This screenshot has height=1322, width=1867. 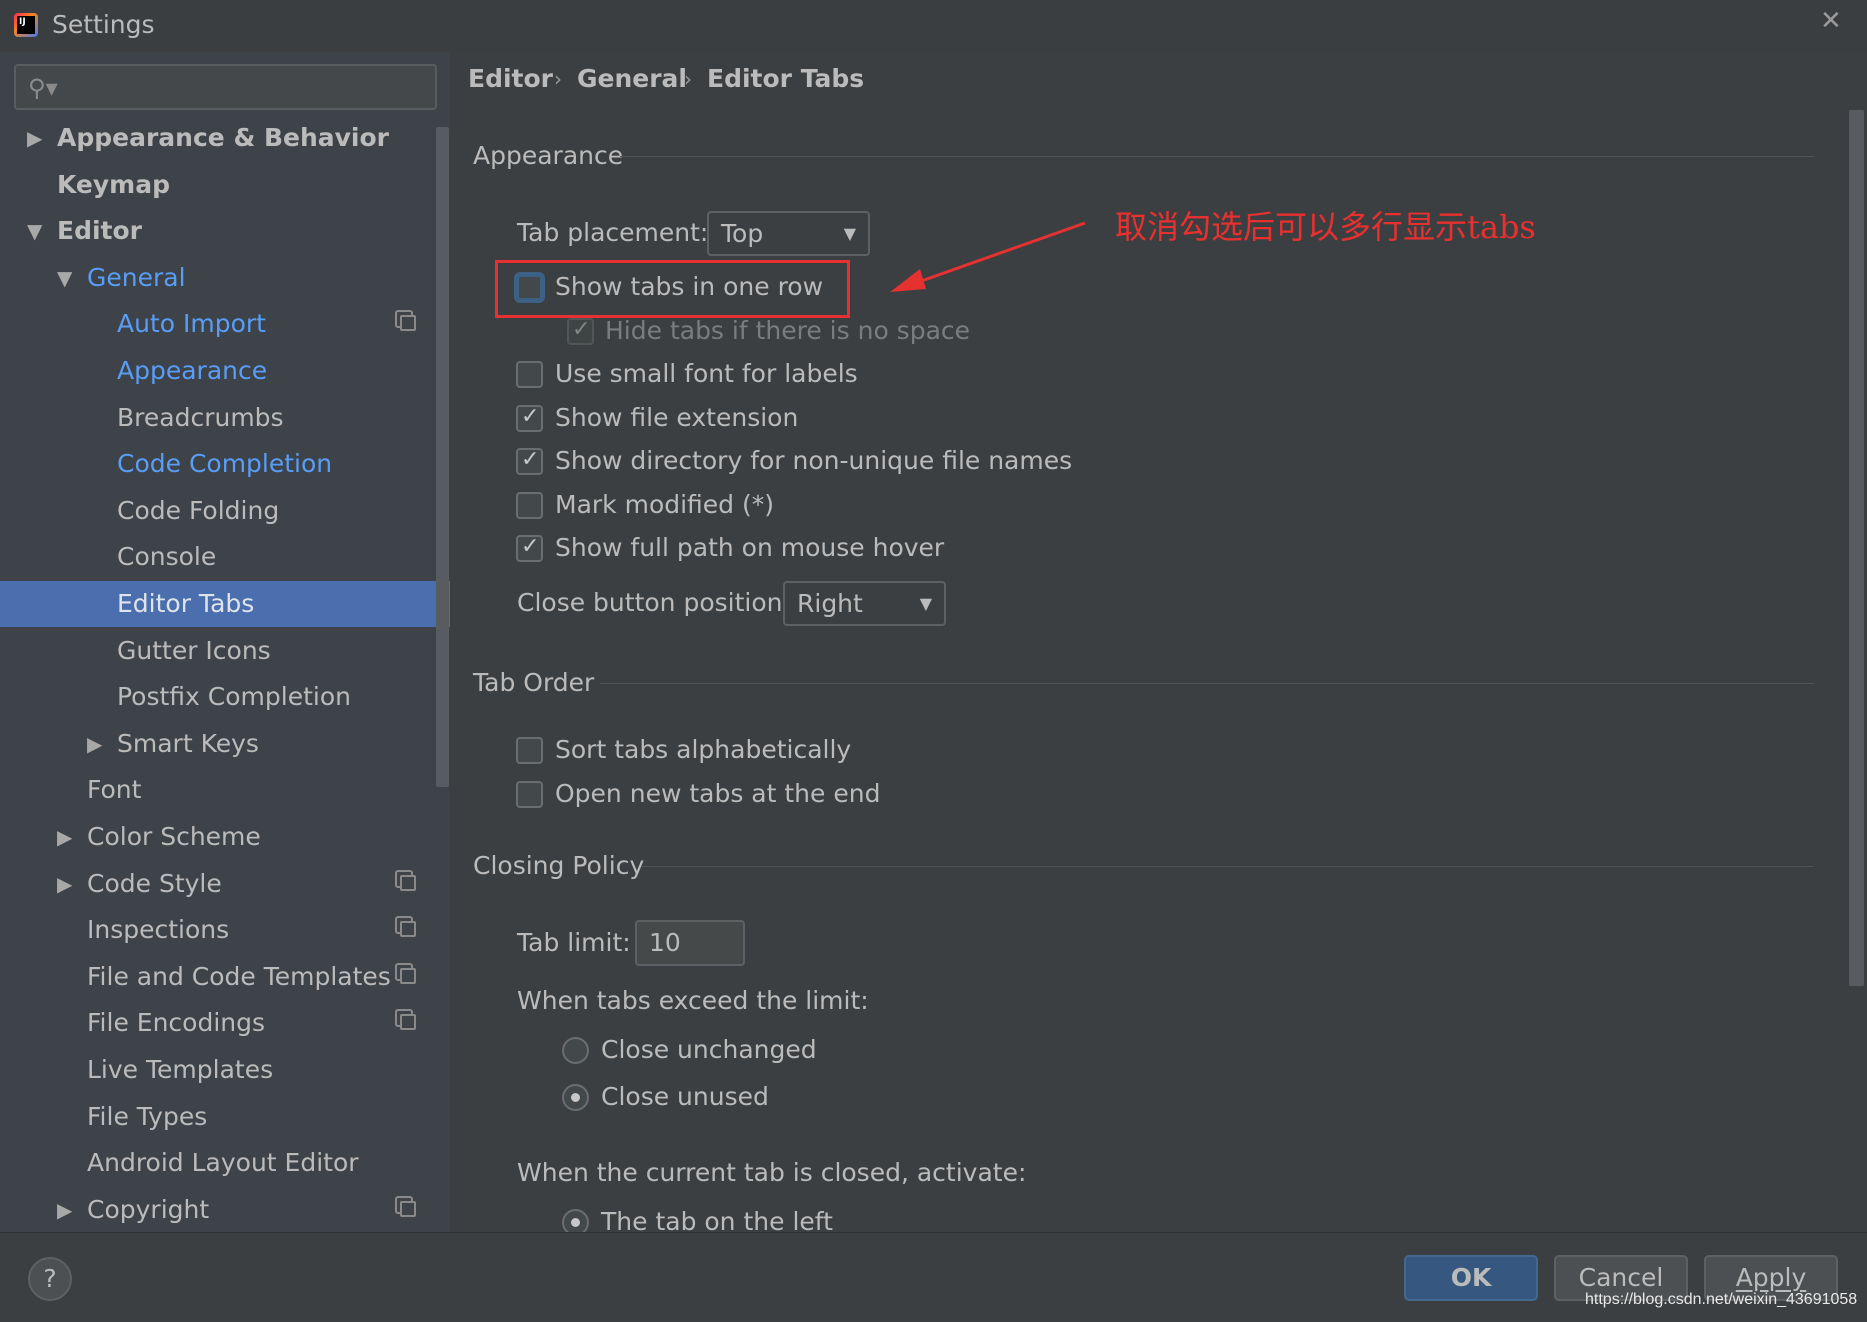 I want to click on sidebar-item-file-encodings: File Encodings, so click(x=225, y=1023).